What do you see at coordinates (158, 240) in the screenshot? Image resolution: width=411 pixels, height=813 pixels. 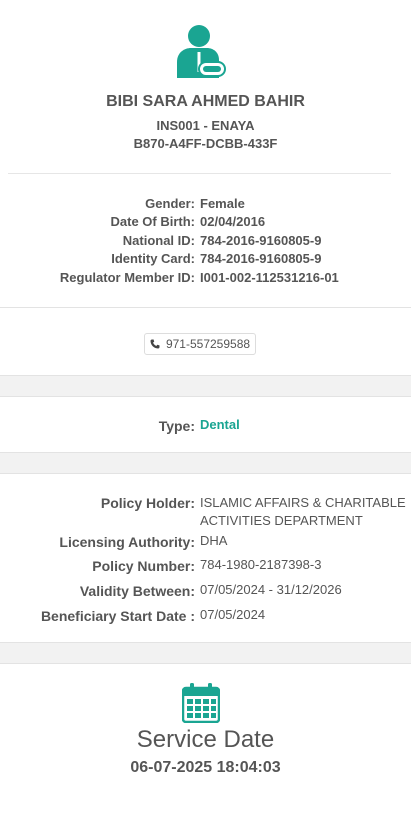 I see `detail-label: National ID:` at bounding box center [158, 240].